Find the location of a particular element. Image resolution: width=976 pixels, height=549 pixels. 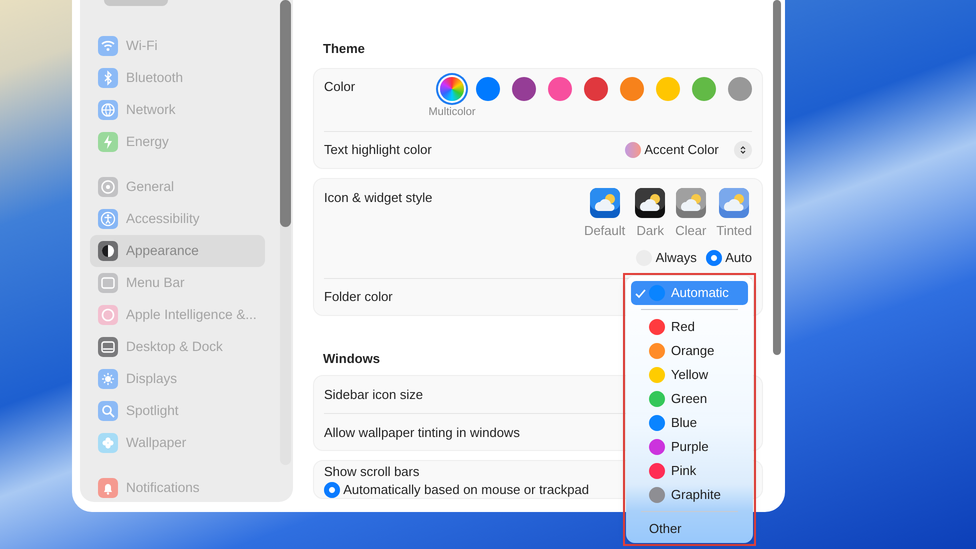

avatar is located at coordinates (136, 3).